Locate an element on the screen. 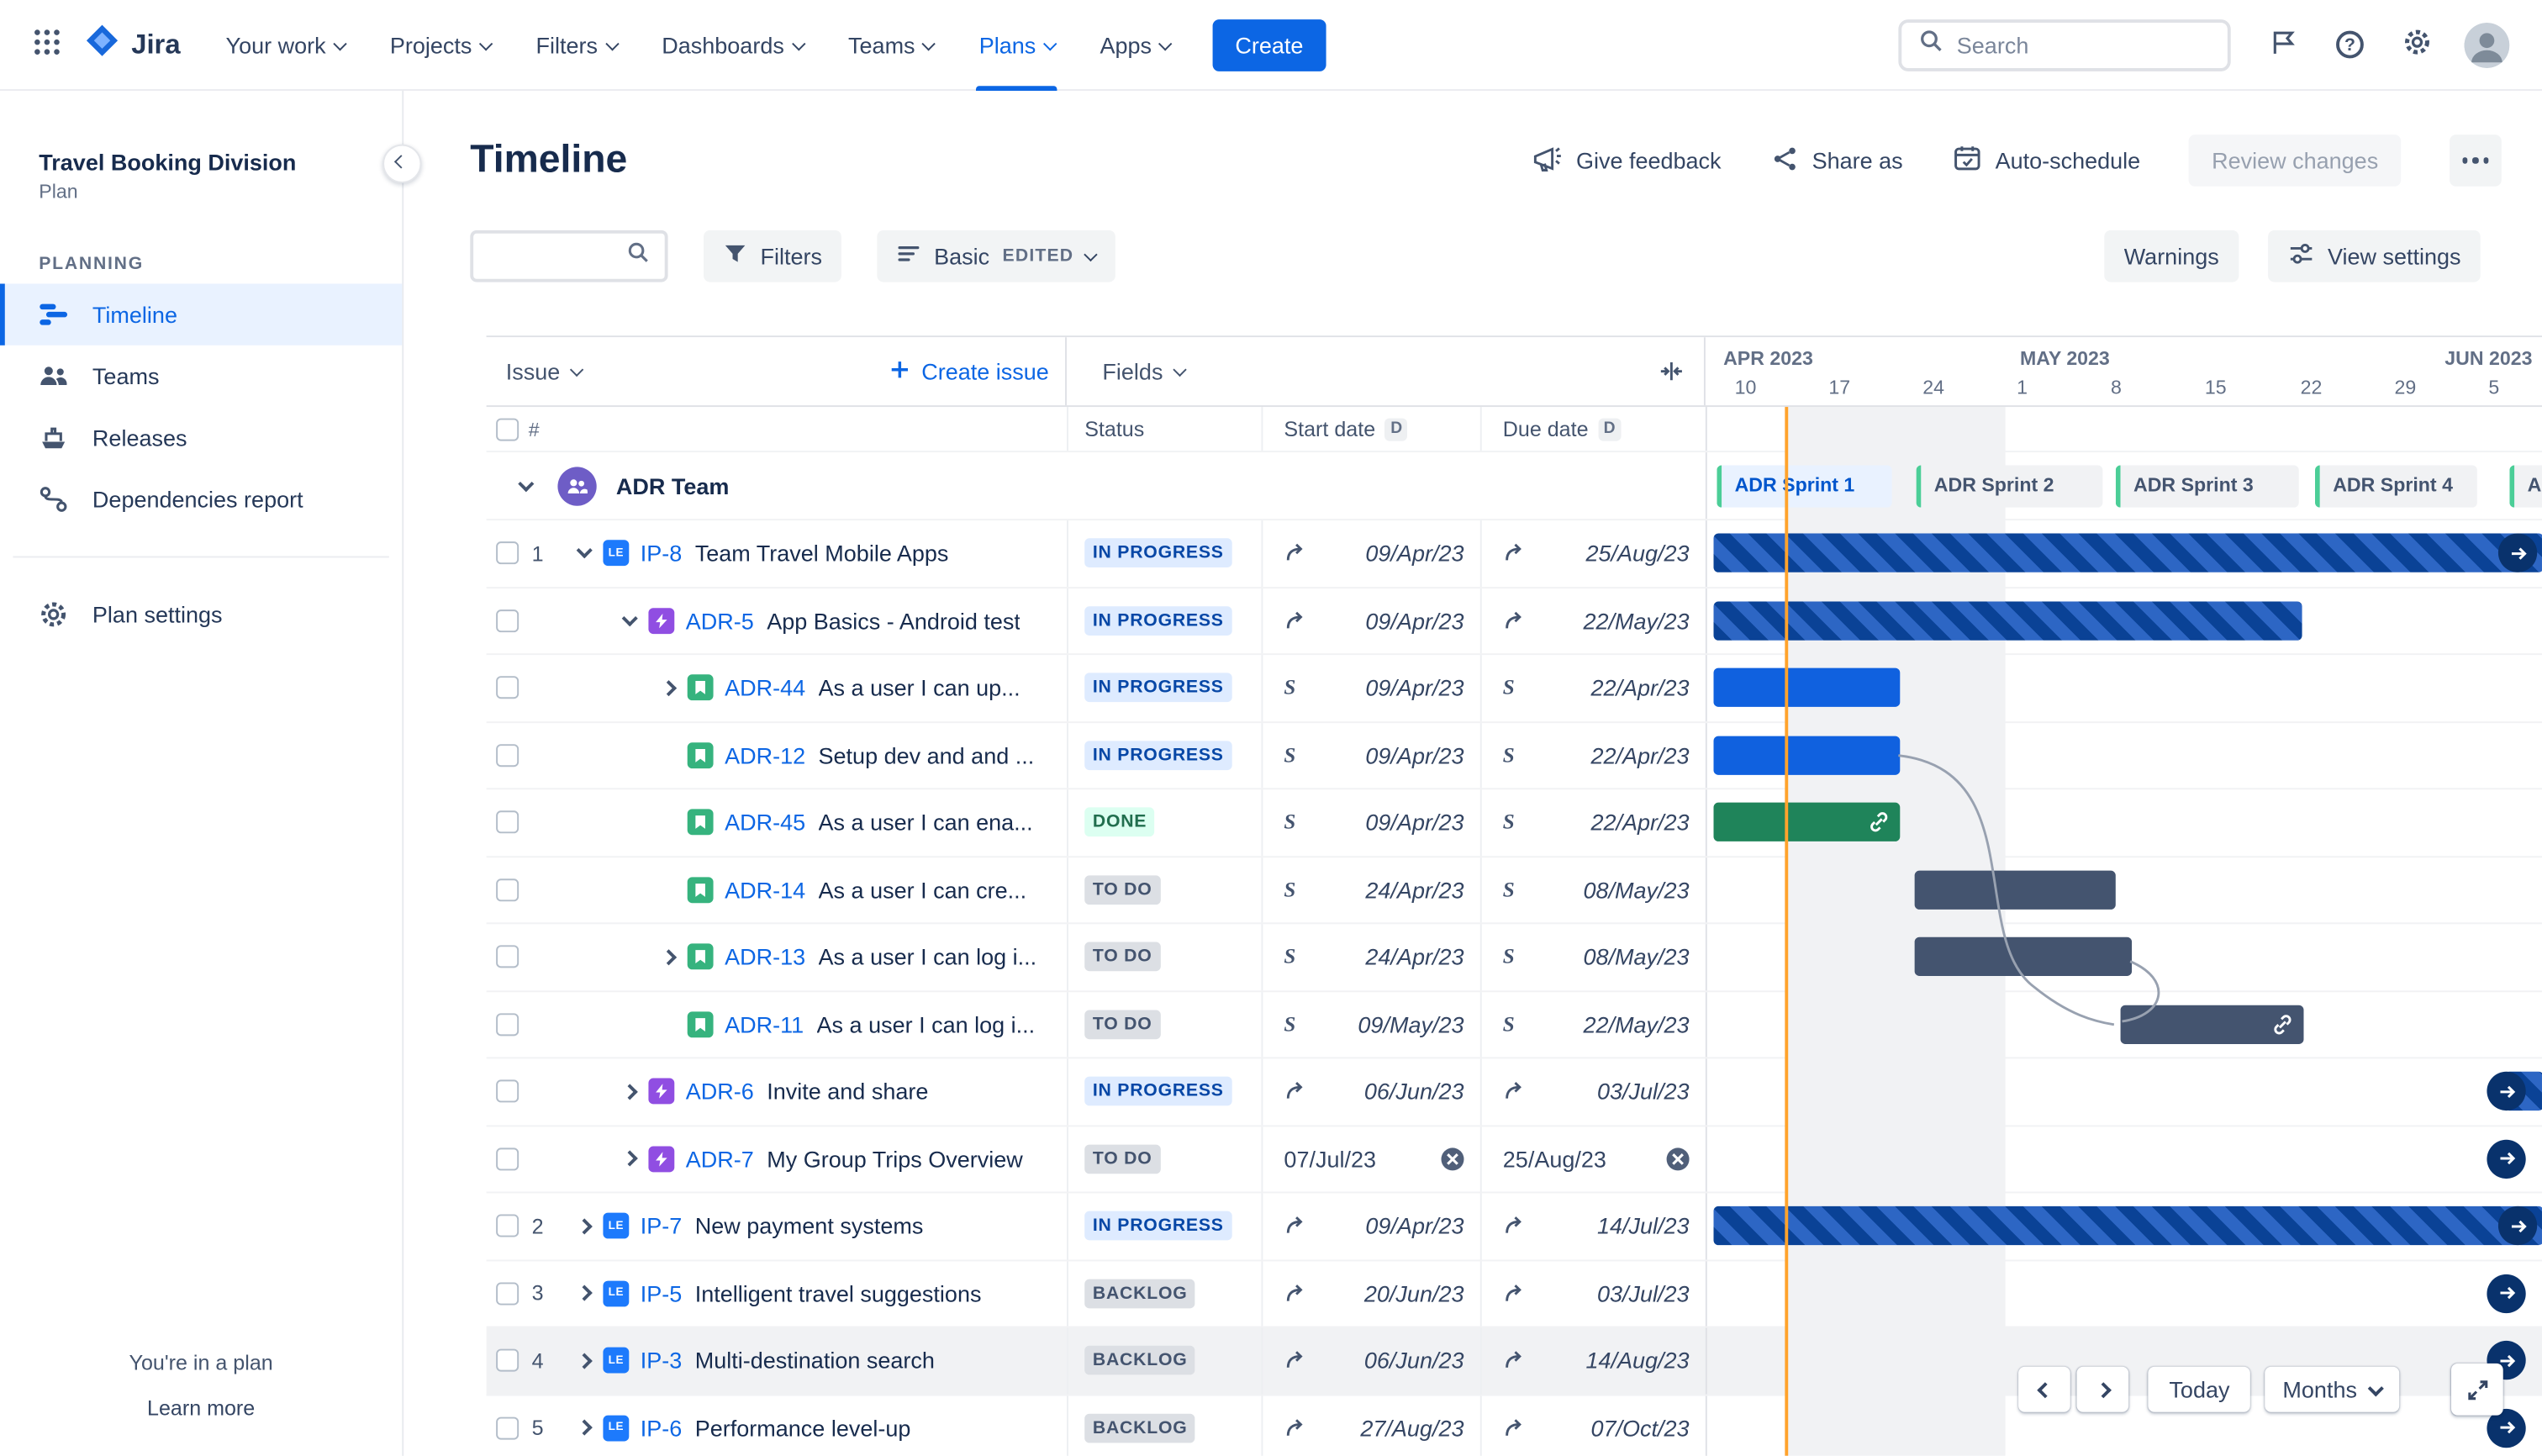  board-search-input is located at coordinates (552, 256).